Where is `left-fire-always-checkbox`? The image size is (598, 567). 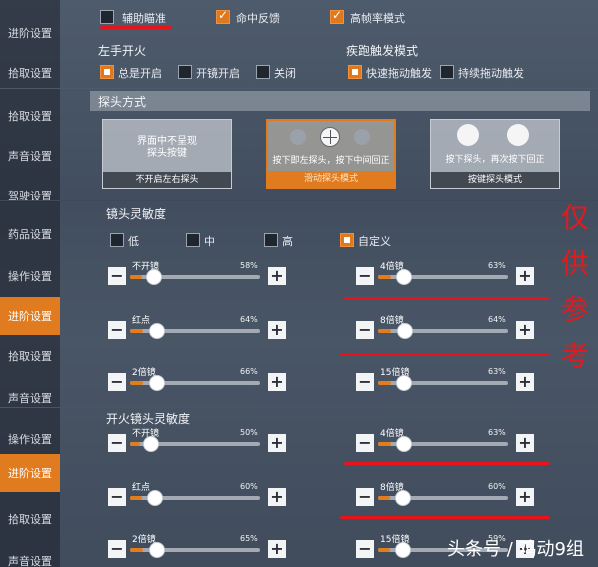
left-fire-always-checkbox is located at coordinates (107, 72).